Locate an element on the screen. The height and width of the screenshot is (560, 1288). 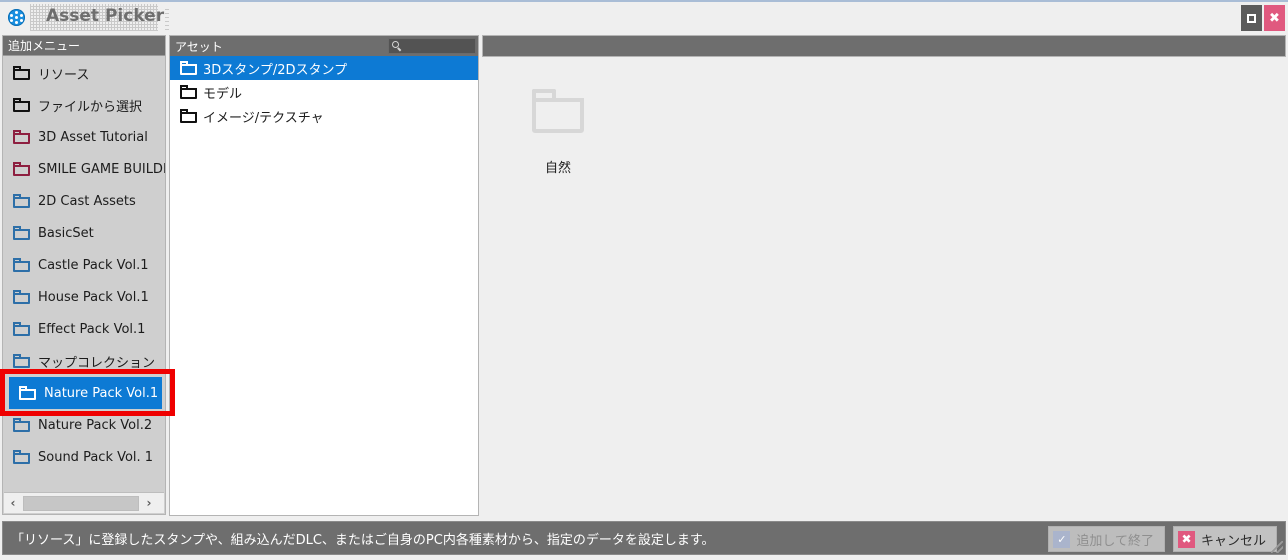
add-menu-header: 追加メニュー is located at coordinates (84, 46).